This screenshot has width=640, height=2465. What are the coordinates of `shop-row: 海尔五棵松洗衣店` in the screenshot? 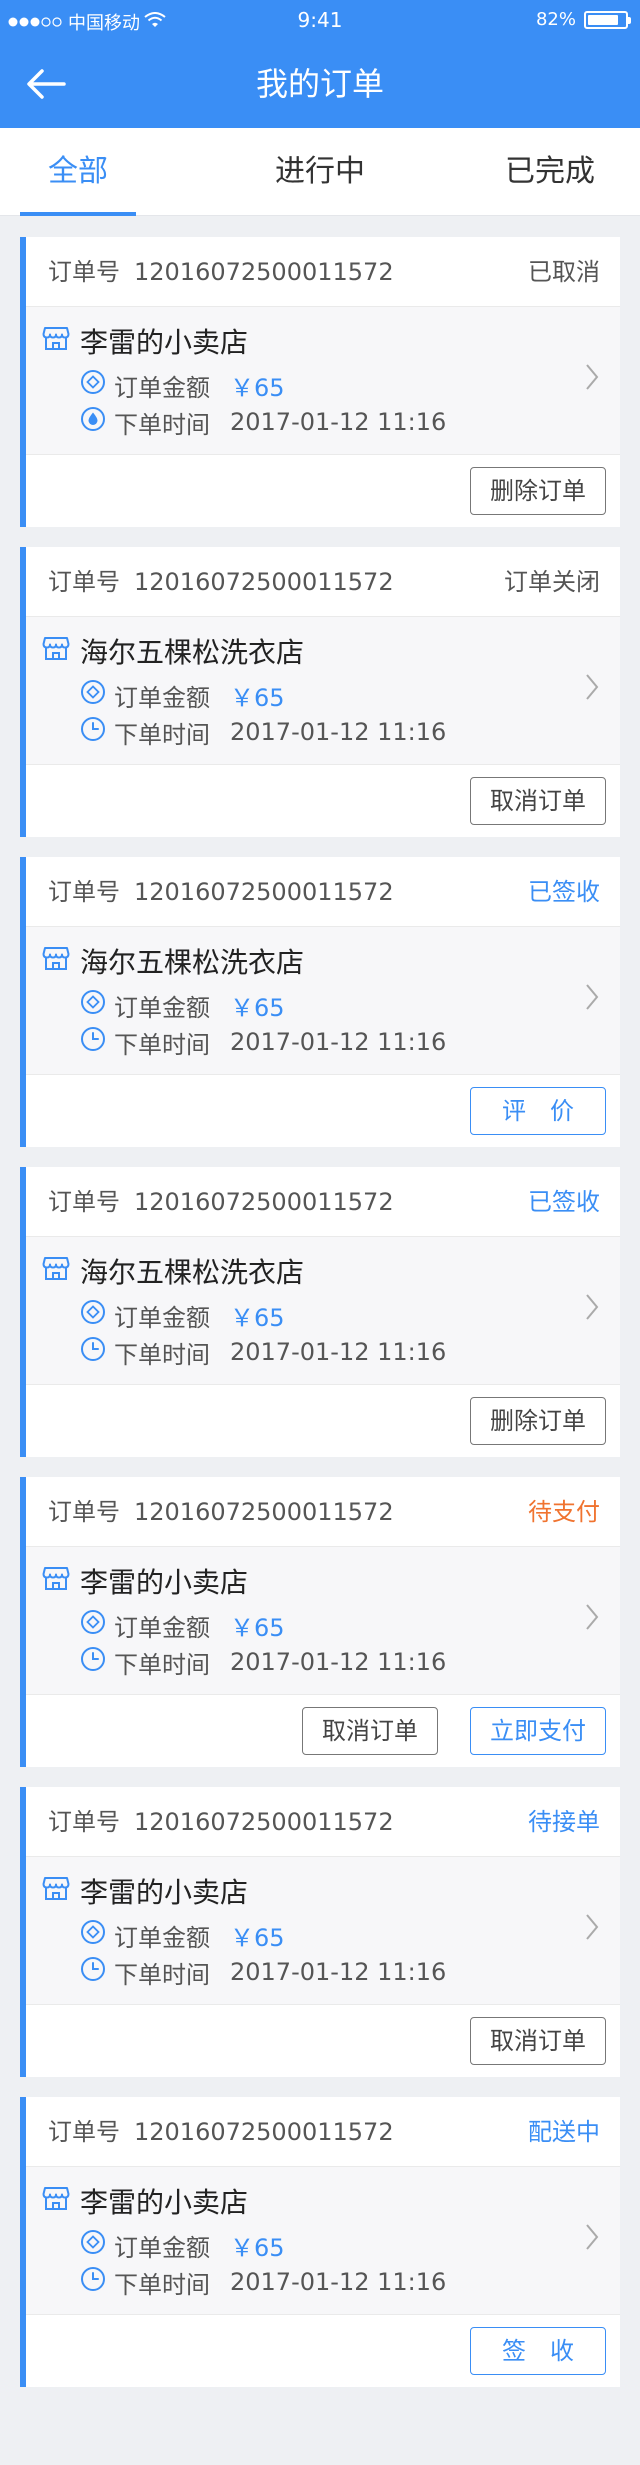 It's located at (173, 1271).